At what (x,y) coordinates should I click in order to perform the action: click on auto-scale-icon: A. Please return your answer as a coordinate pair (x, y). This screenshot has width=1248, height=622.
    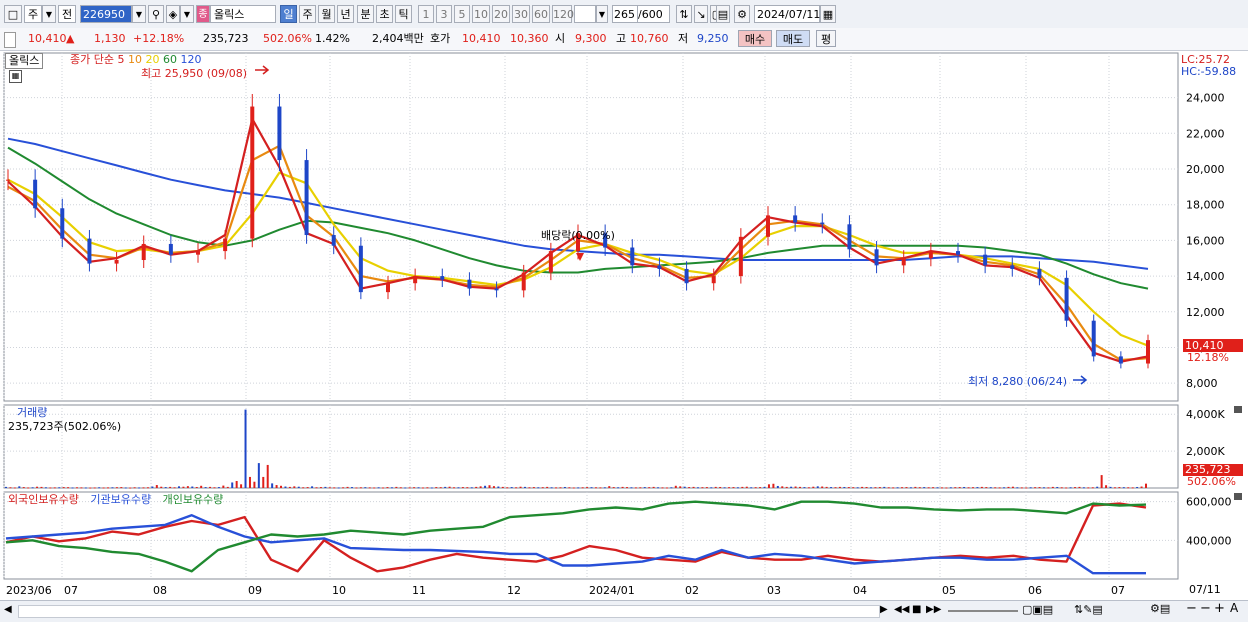
    Looking at the image, I should click on (1234, 608).